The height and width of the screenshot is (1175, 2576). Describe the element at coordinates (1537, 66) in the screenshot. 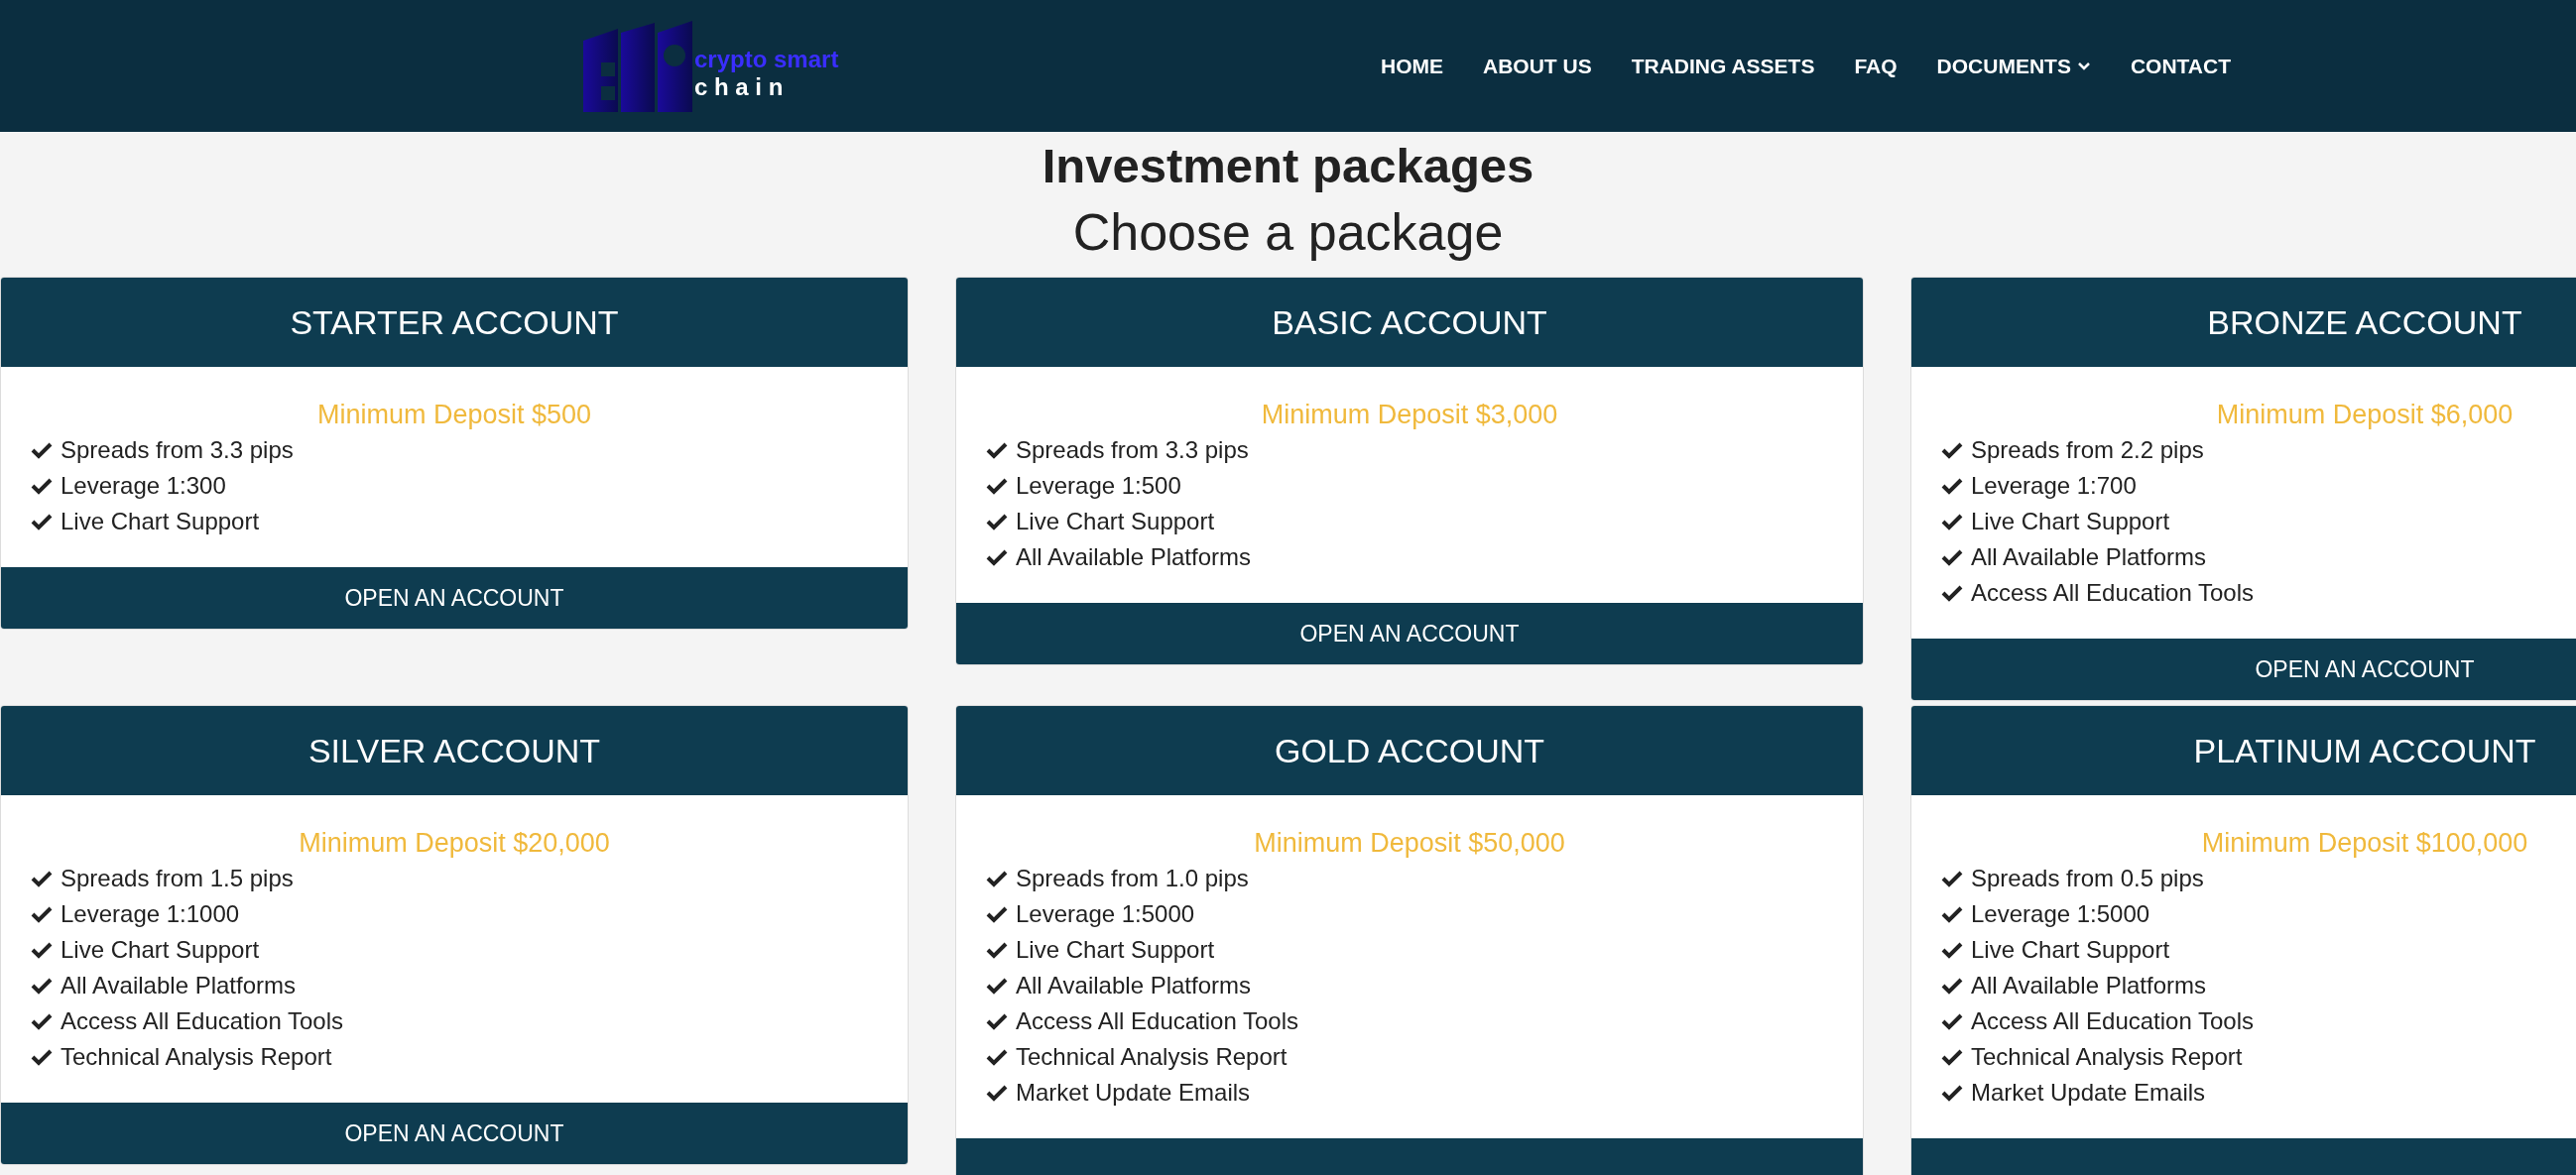

I see `nav-link: ABOUT US` at that location.